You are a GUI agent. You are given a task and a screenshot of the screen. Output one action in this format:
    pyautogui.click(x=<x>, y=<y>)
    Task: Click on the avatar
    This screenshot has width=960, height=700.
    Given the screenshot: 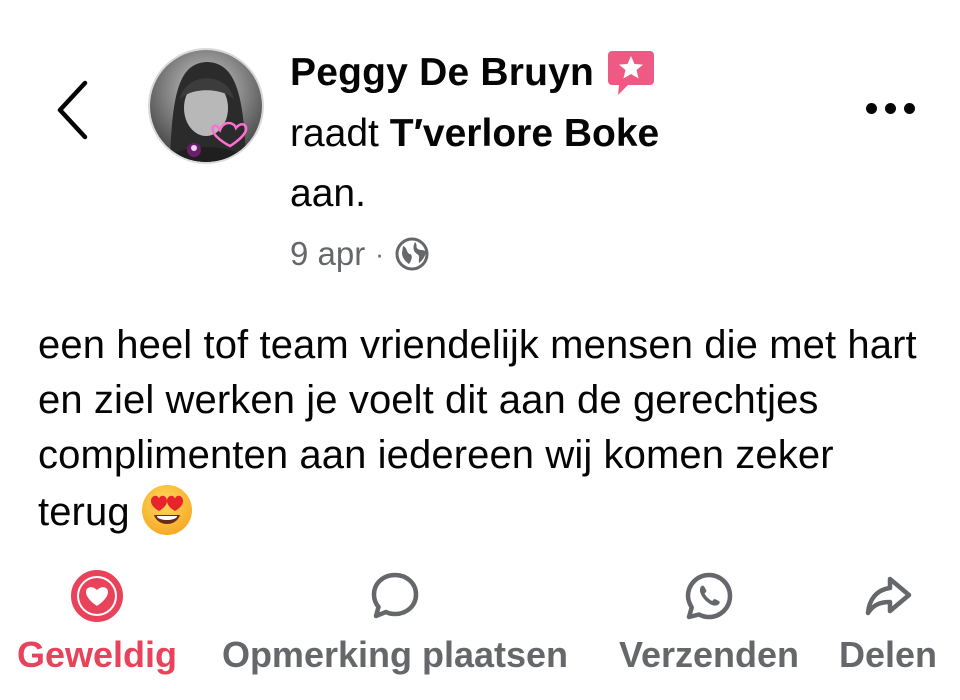 What is the action you would take?
    pyautogui.click(x=206, y=106)
    